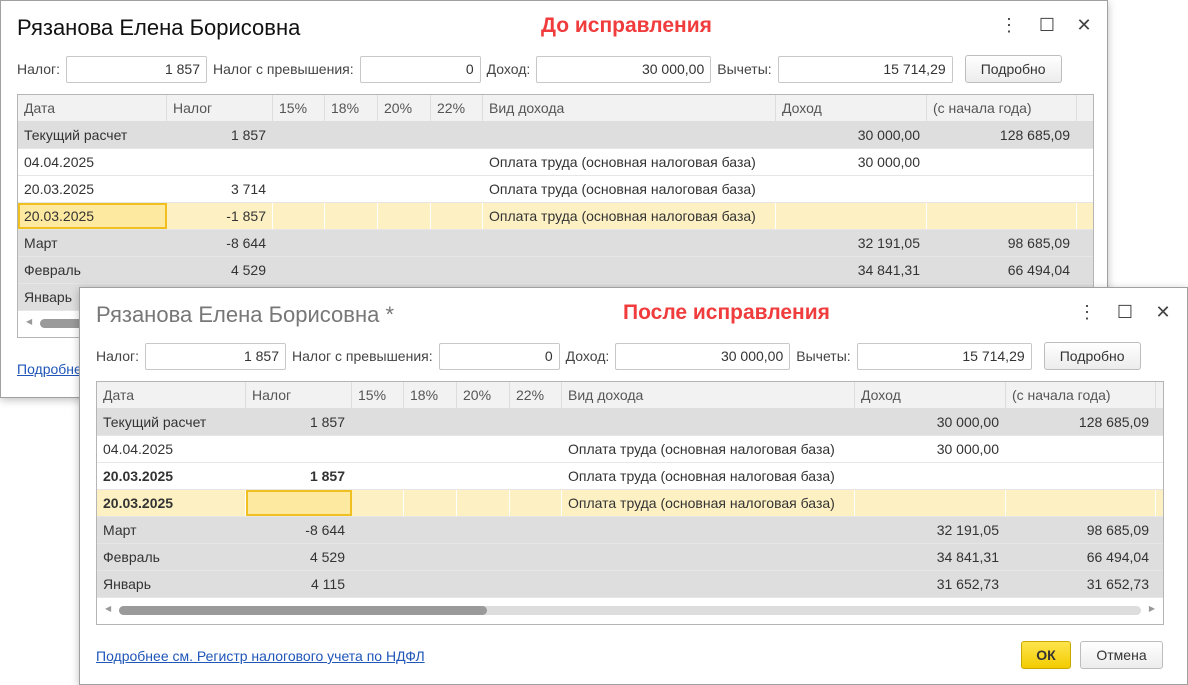 The image size is (1188, 685). What do you see at coordinates (930, 530) in the screenshot?
I see `cell-income: 32 191,05` at bounding box center [930, 530].